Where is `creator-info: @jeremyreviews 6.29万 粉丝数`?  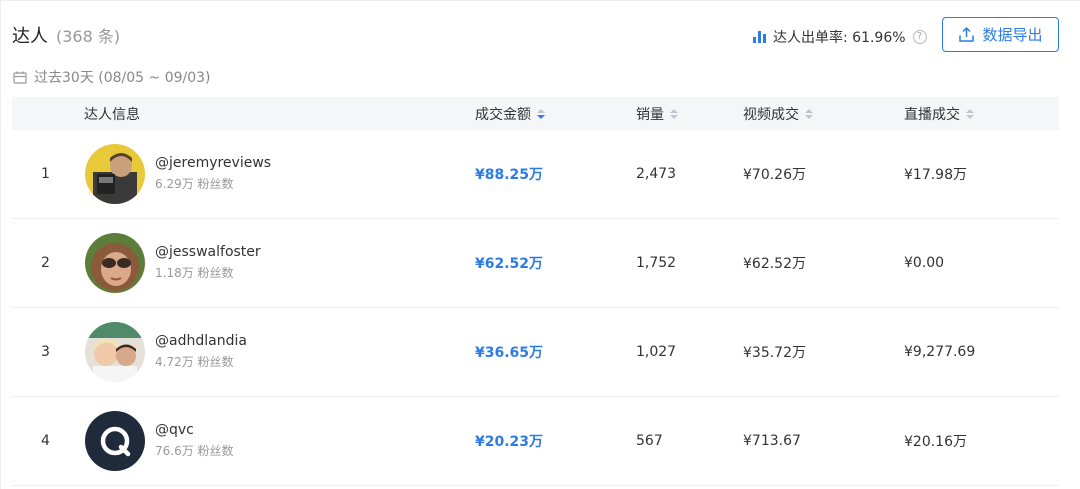 creator-info: @jeremyreviews 6.29万 粉丝数 is located at coordinates (213, 173).